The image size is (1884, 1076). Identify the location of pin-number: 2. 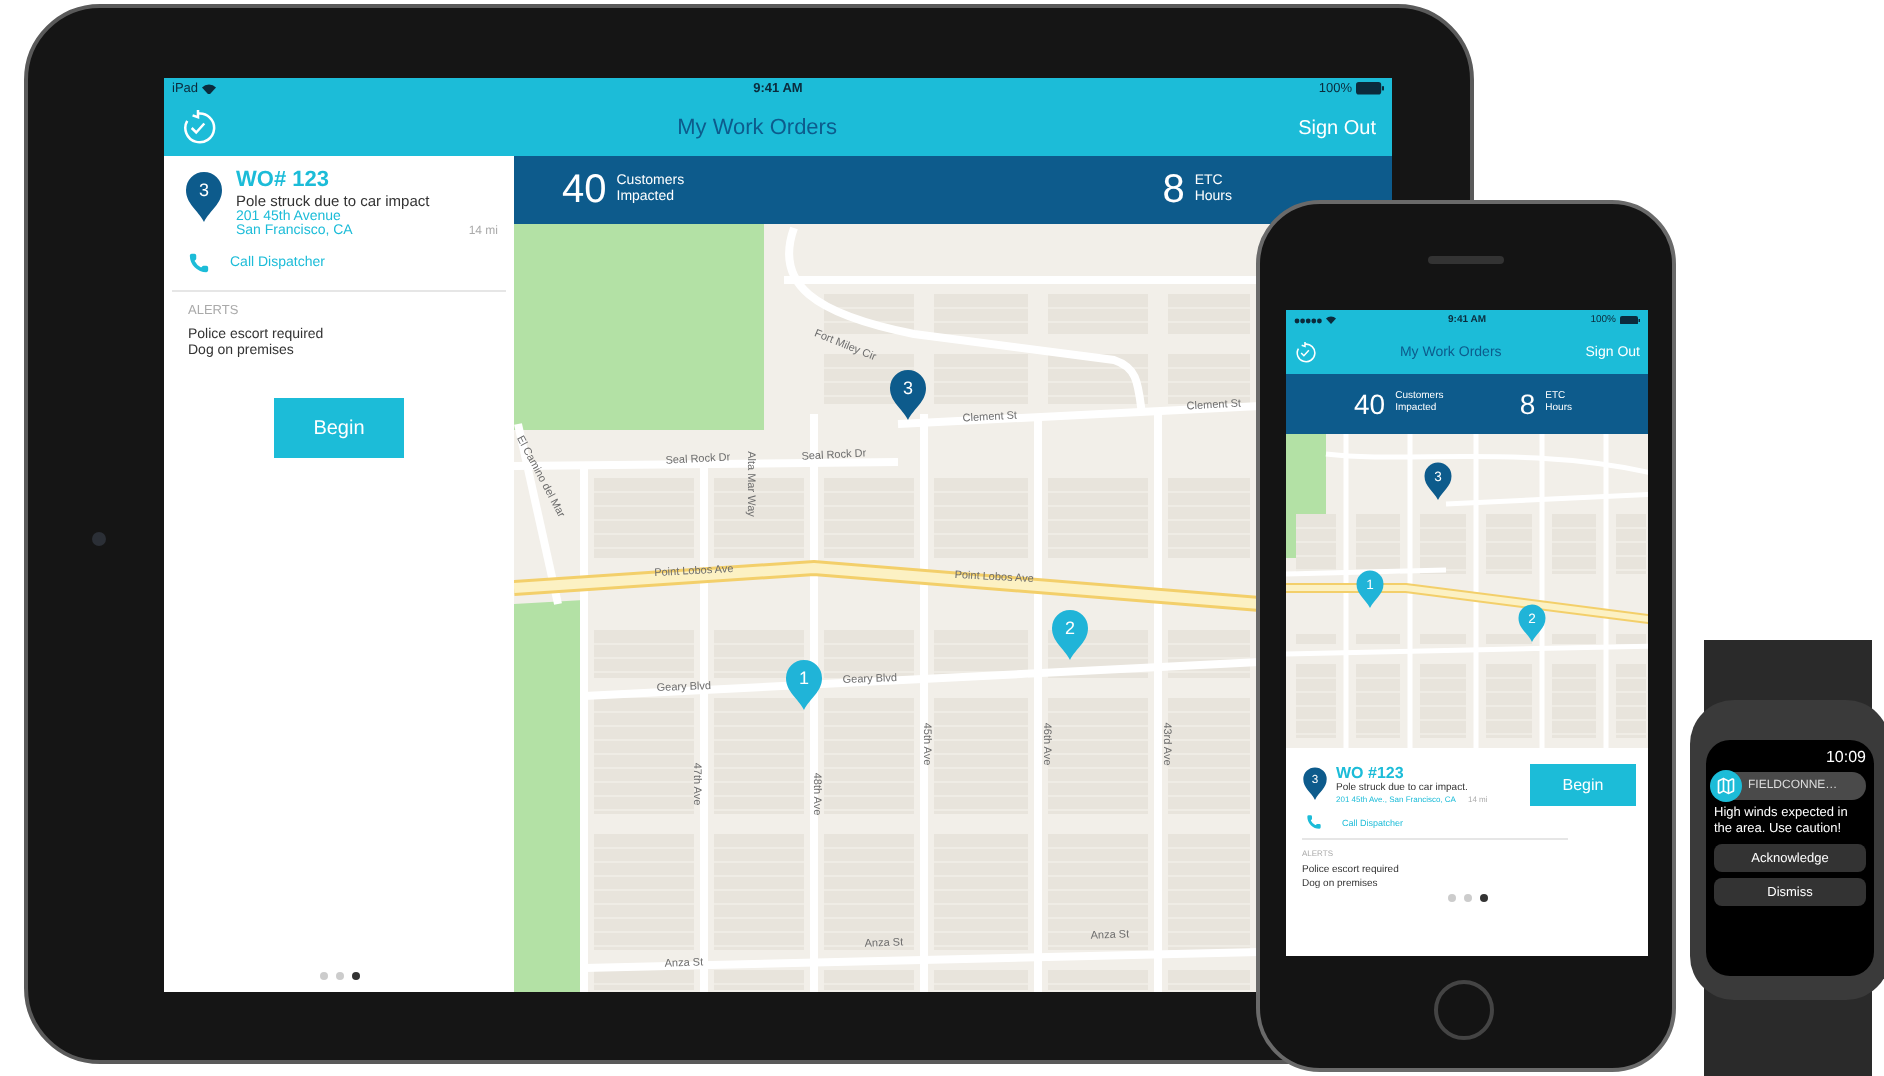
(1070, 628).